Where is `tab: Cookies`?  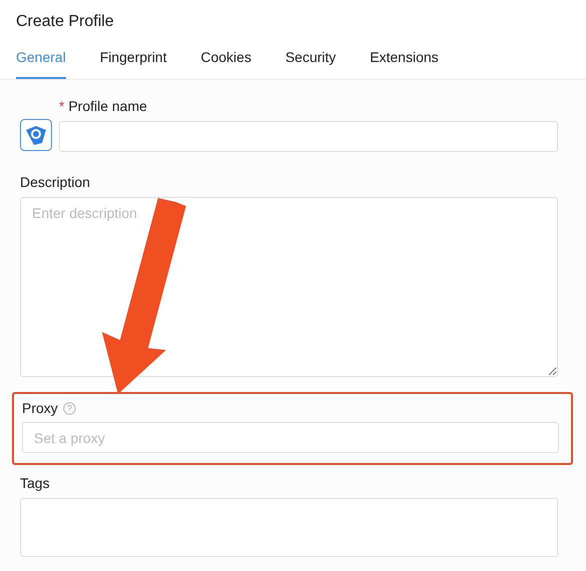 tab: Cookies is located at coordinates (226, 64).